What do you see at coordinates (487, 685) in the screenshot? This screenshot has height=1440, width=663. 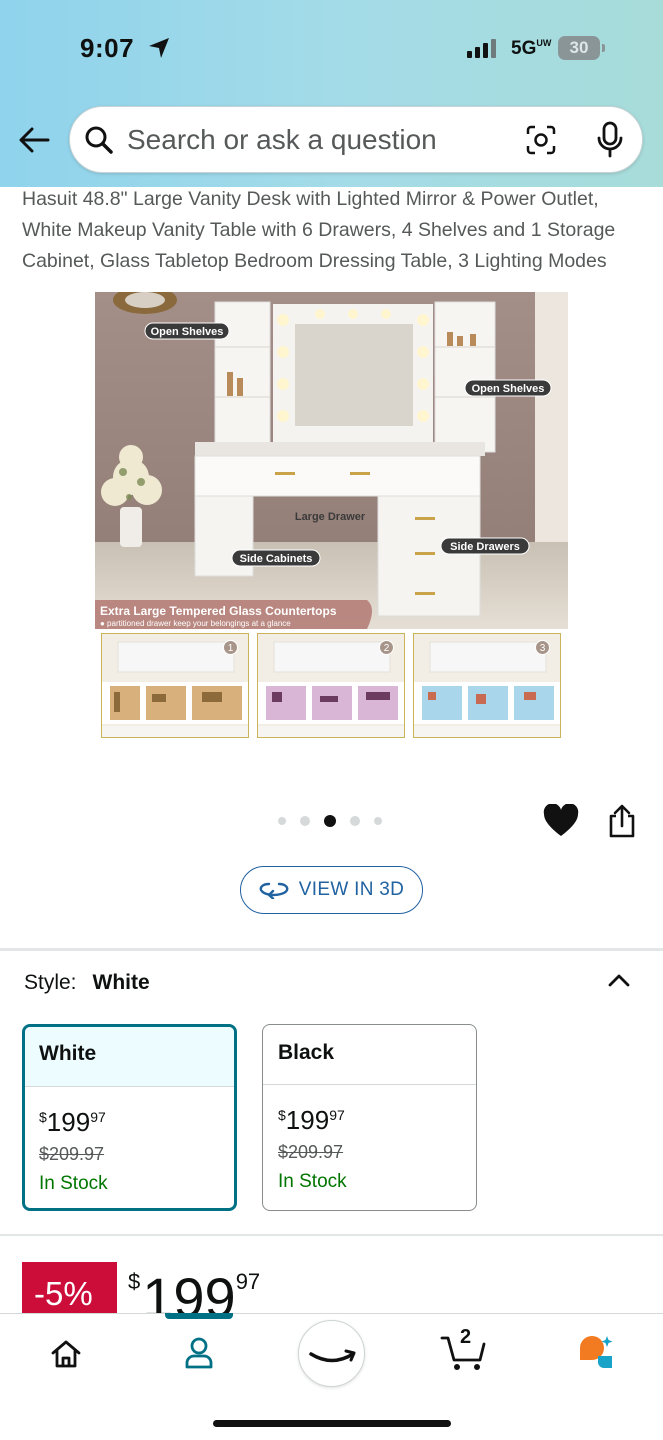 I see `thumbnail: 3` at bounding box center [487, 685].